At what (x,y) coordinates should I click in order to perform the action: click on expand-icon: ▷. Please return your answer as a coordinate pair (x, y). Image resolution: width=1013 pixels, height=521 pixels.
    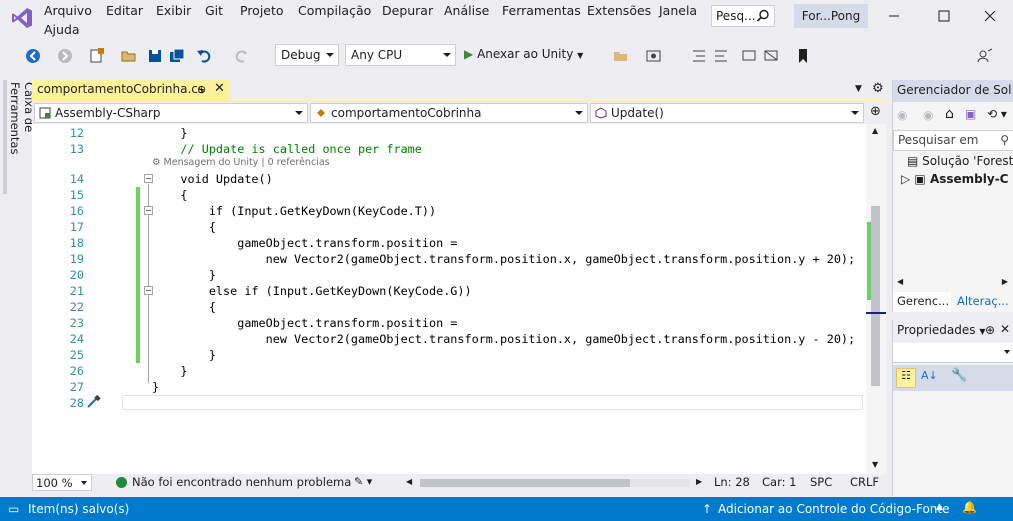
    Looking at the image, I should click on (905, 179).